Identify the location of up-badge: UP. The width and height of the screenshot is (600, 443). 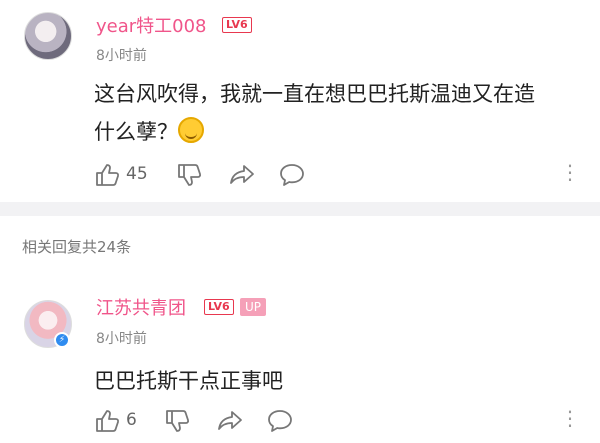
(253, 307).